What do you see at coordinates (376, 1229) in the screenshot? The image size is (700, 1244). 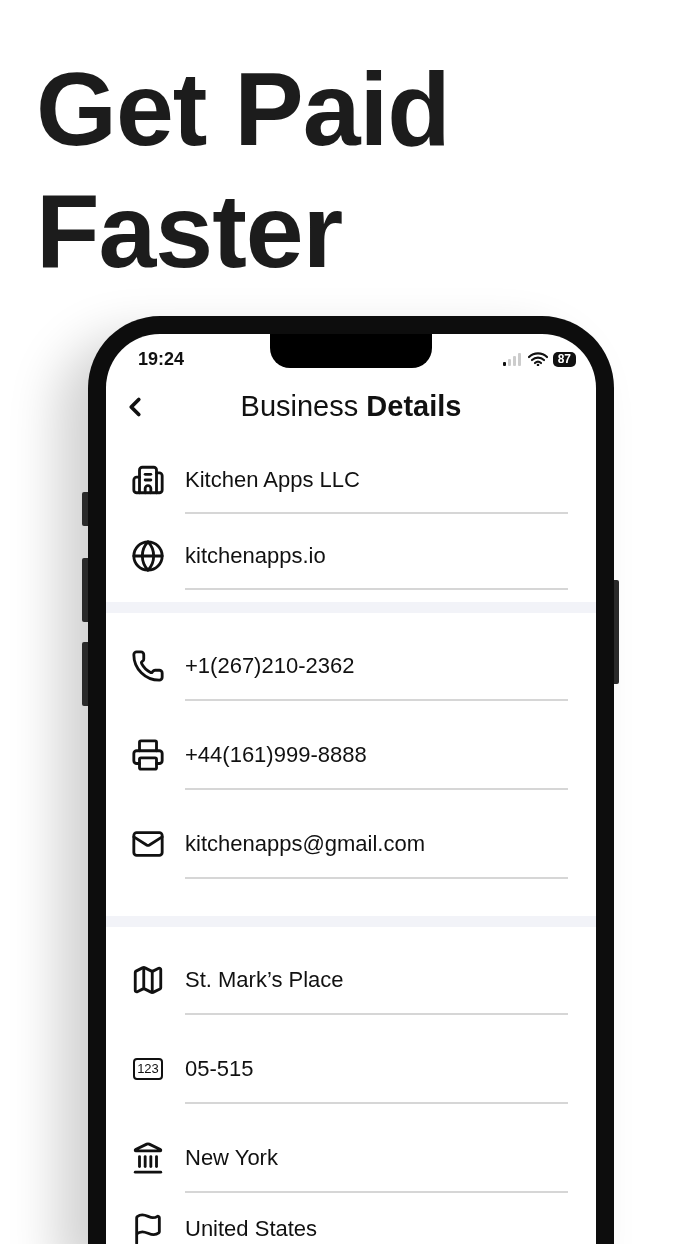 I see `text-field: United States` at bounding box center [376, 1229].